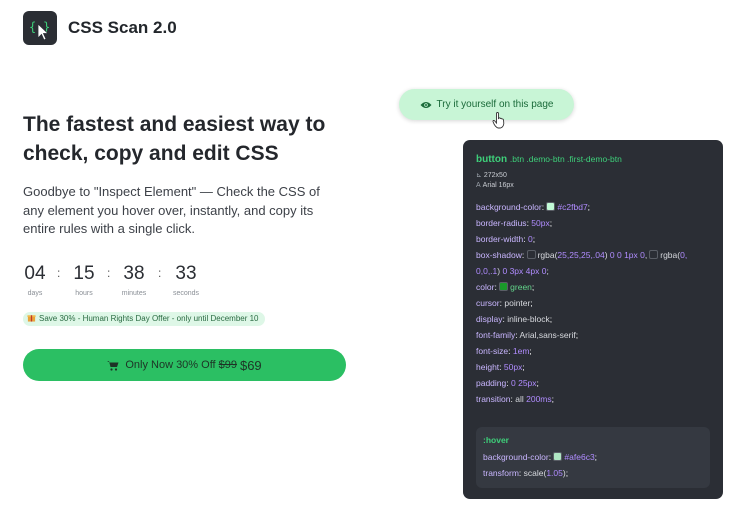  I want to click on countdown-hours: 15 hours, so click(84, 279).